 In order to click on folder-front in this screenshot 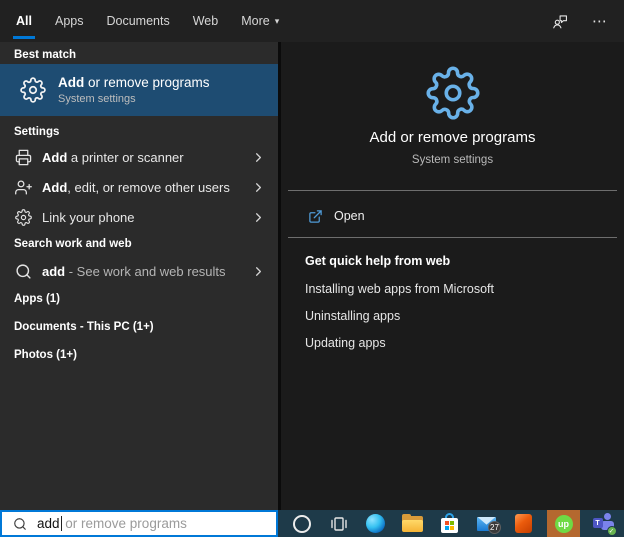, I will do `click(412, 525)`.